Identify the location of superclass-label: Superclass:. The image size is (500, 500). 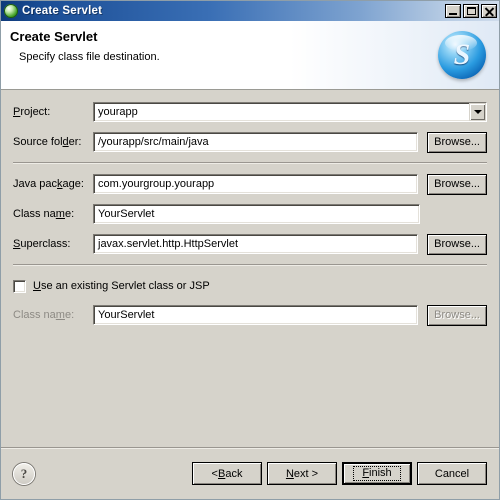
(42, 244).